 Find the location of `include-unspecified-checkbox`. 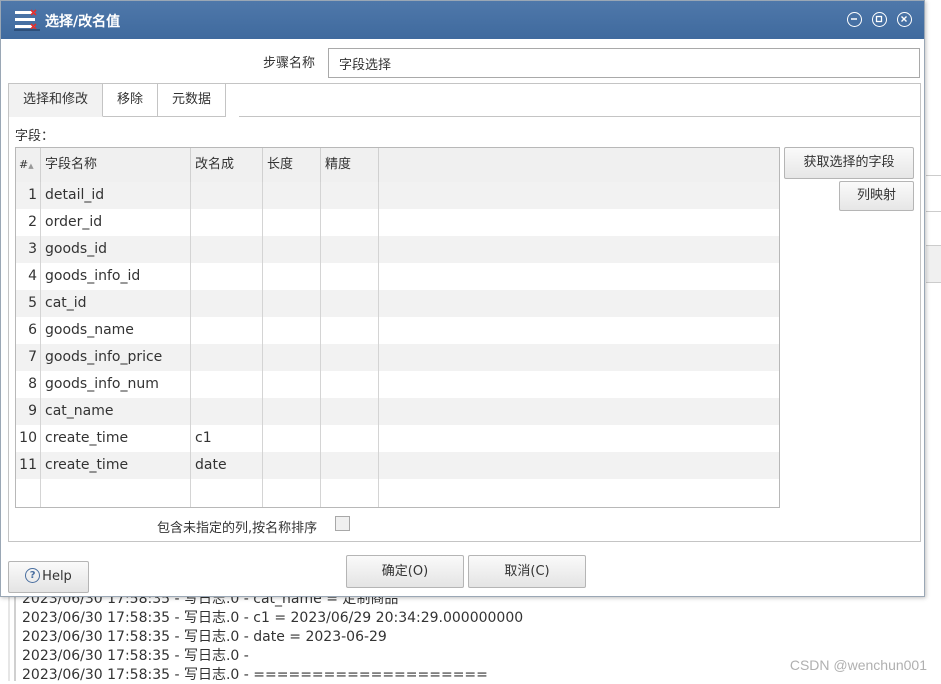

include-unspecified-checkbox is located at coordinates (342, 523).